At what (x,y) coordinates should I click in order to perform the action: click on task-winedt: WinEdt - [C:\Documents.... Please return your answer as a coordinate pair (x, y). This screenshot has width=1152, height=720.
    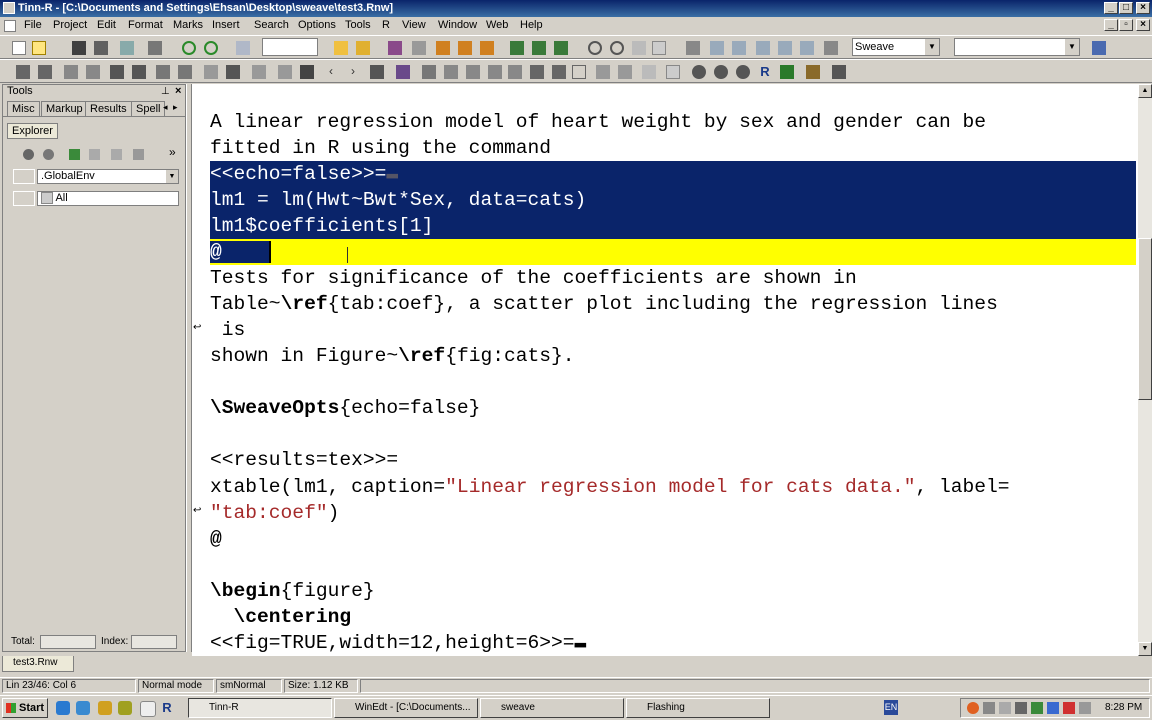
    Looking at the image, I should click on (406, 708).